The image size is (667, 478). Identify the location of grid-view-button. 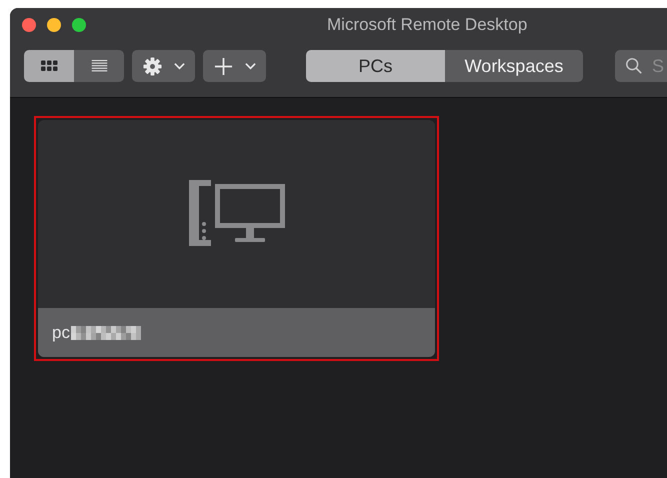
(49, 66).